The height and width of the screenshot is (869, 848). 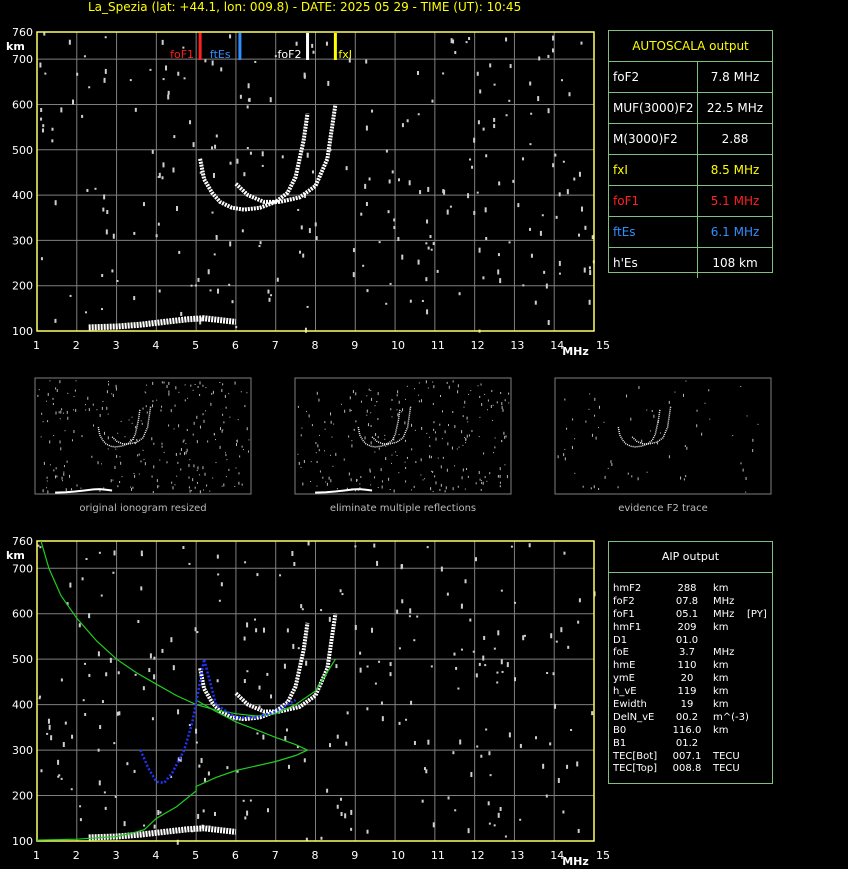 I want to click on aip-key: hmF1, so click(x=627, y=627).